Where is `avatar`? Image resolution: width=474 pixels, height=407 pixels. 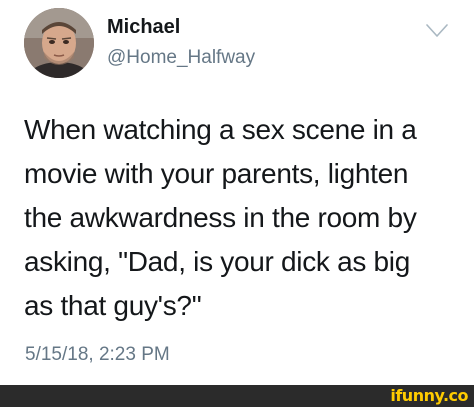
avatar is located at coordinates (59, 43).